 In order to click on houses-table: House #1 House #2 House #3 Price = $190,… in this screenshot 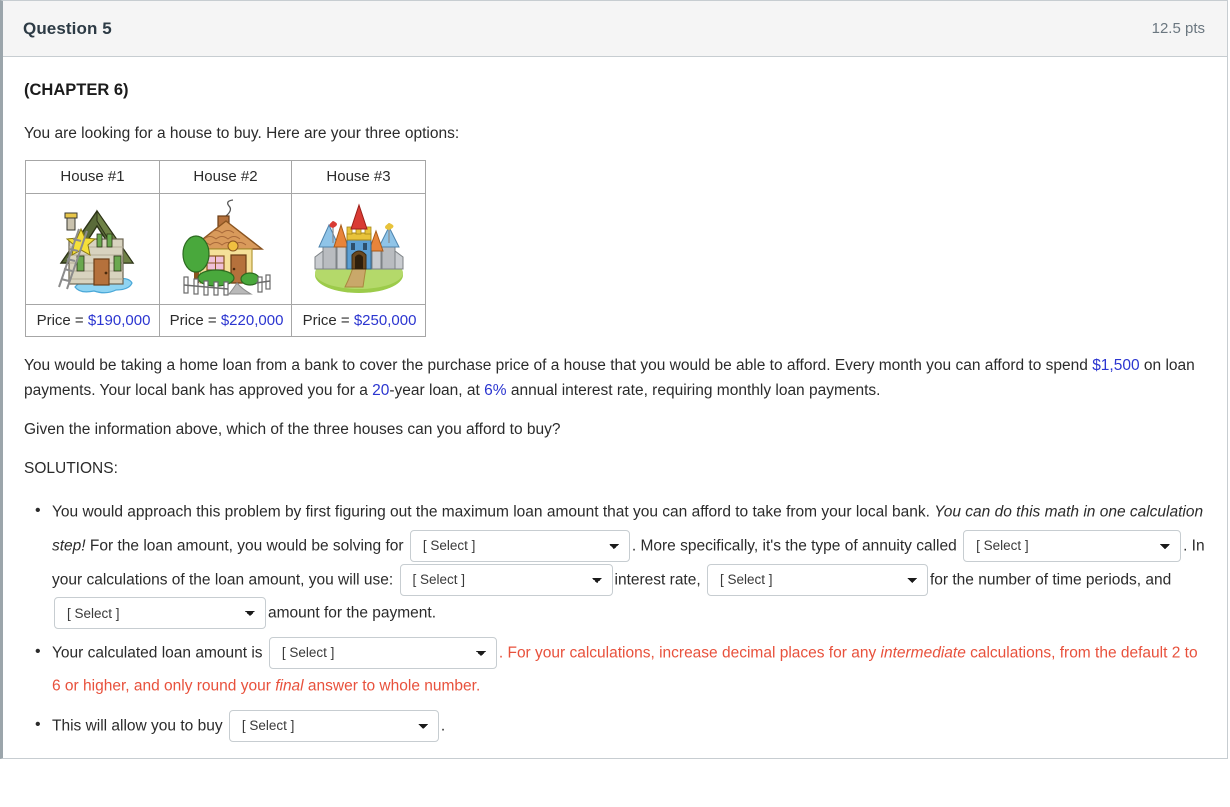, I will do `click(225, 249)`.